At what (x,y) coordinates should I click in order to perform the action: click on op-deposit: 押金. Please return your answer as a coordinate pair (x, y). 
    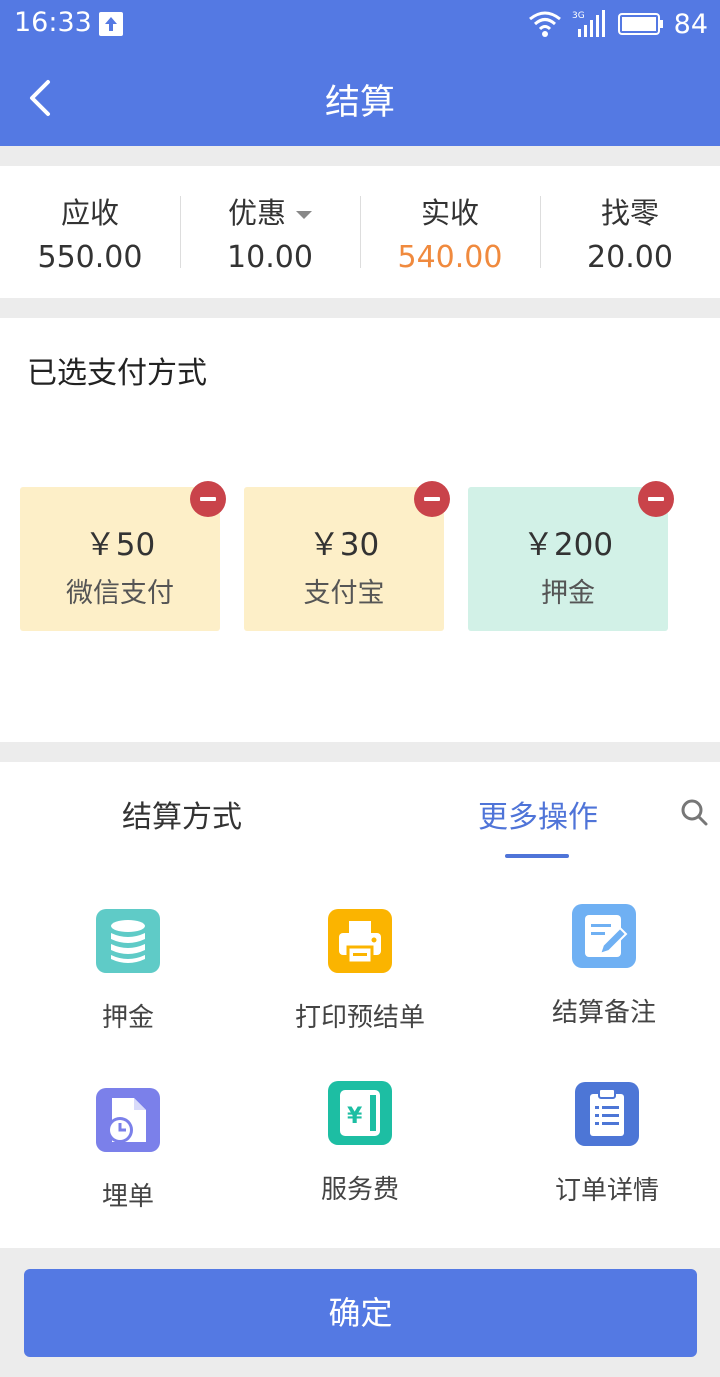
    Looking at the image, I should click on (128, 971).